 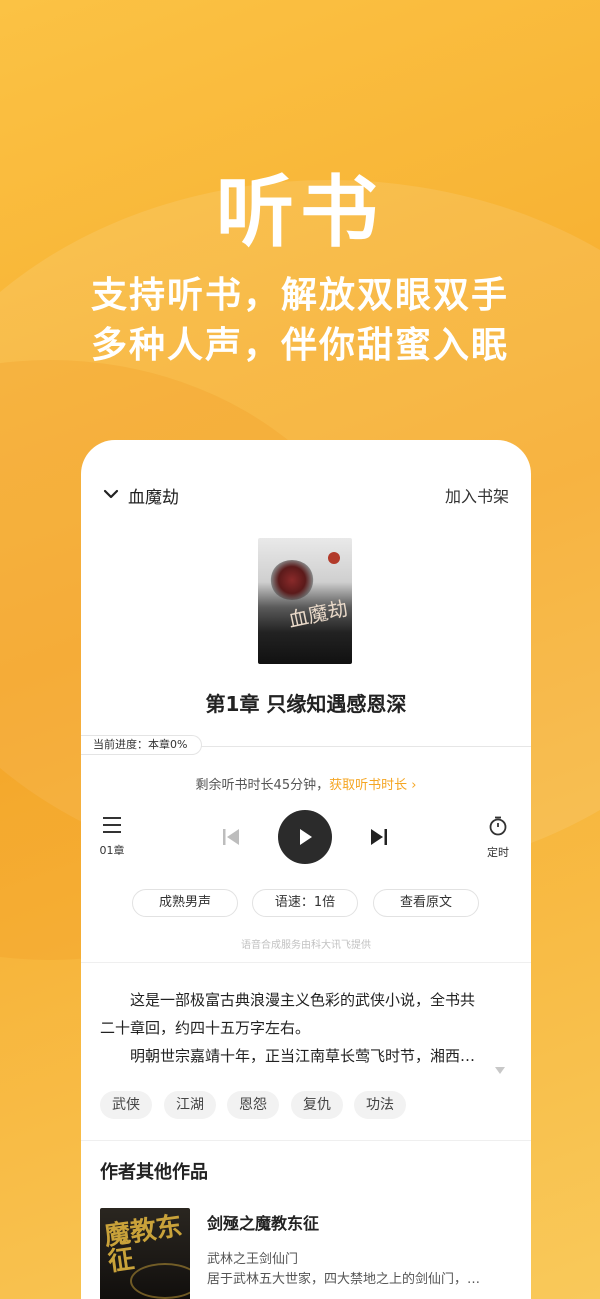 What do you see at coordinates (372, 785) in the screenshot?
I see `get-time-link: 获取听书时长 ›` at bounding box center [372, 785].